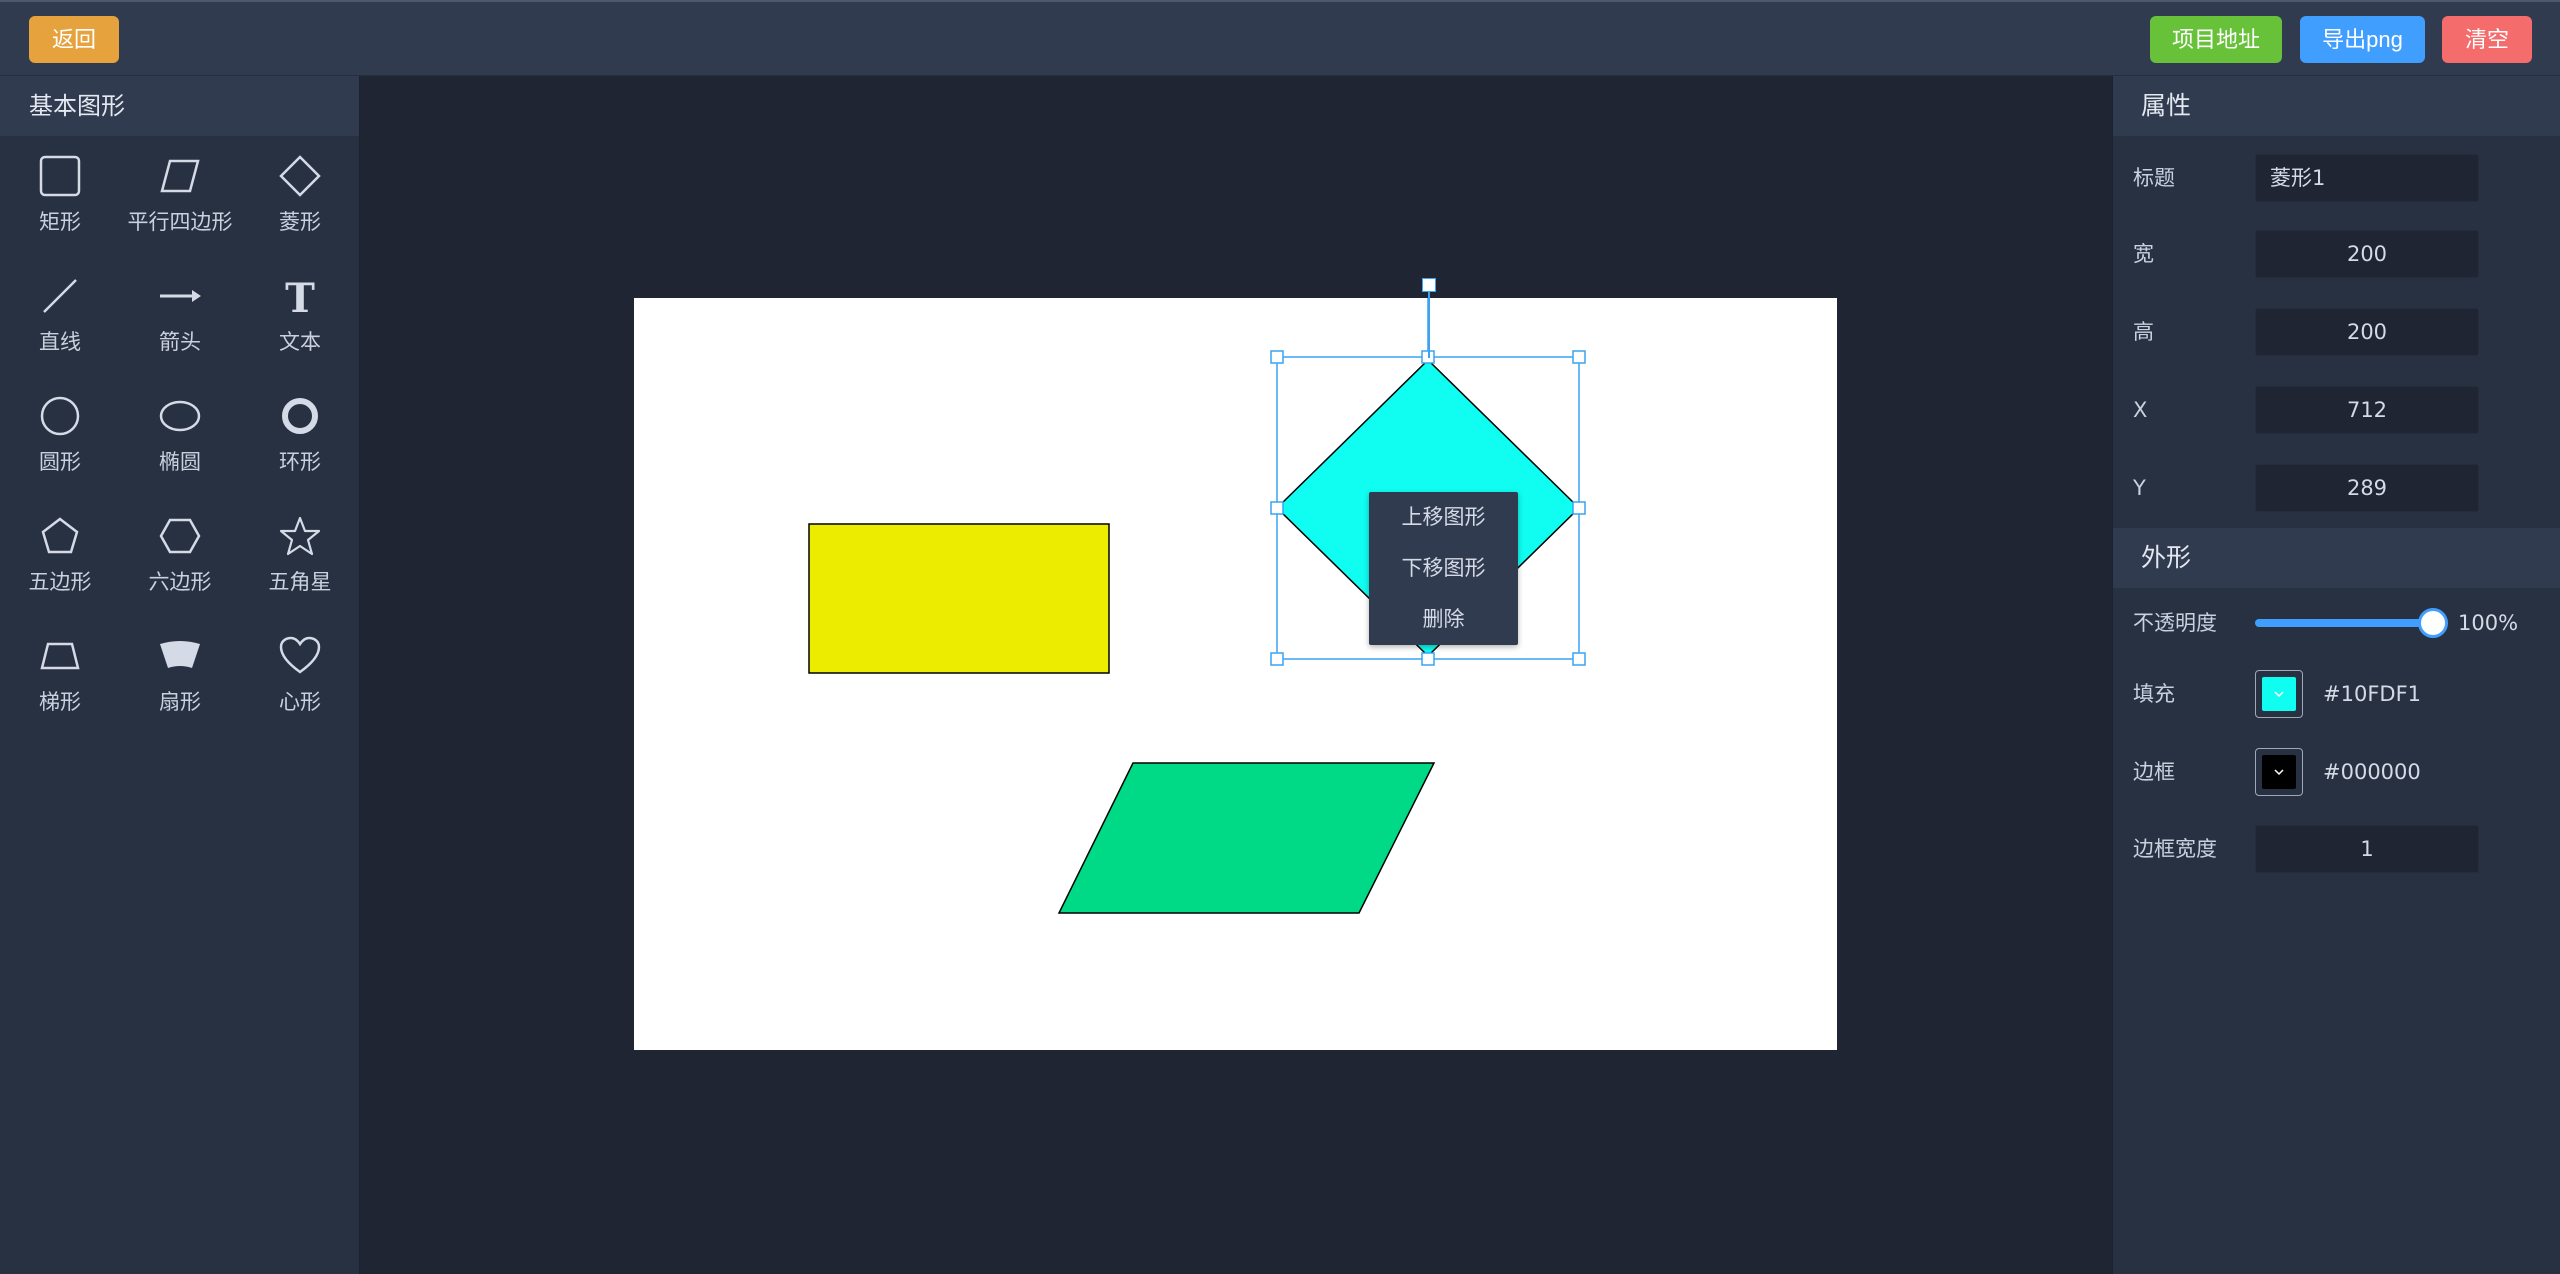 The height and width of the screenshot is (1274, 2560). Describe the element at coordinates (2487, 39) in the screenshot. I see `clear-button: 清空` at that location.